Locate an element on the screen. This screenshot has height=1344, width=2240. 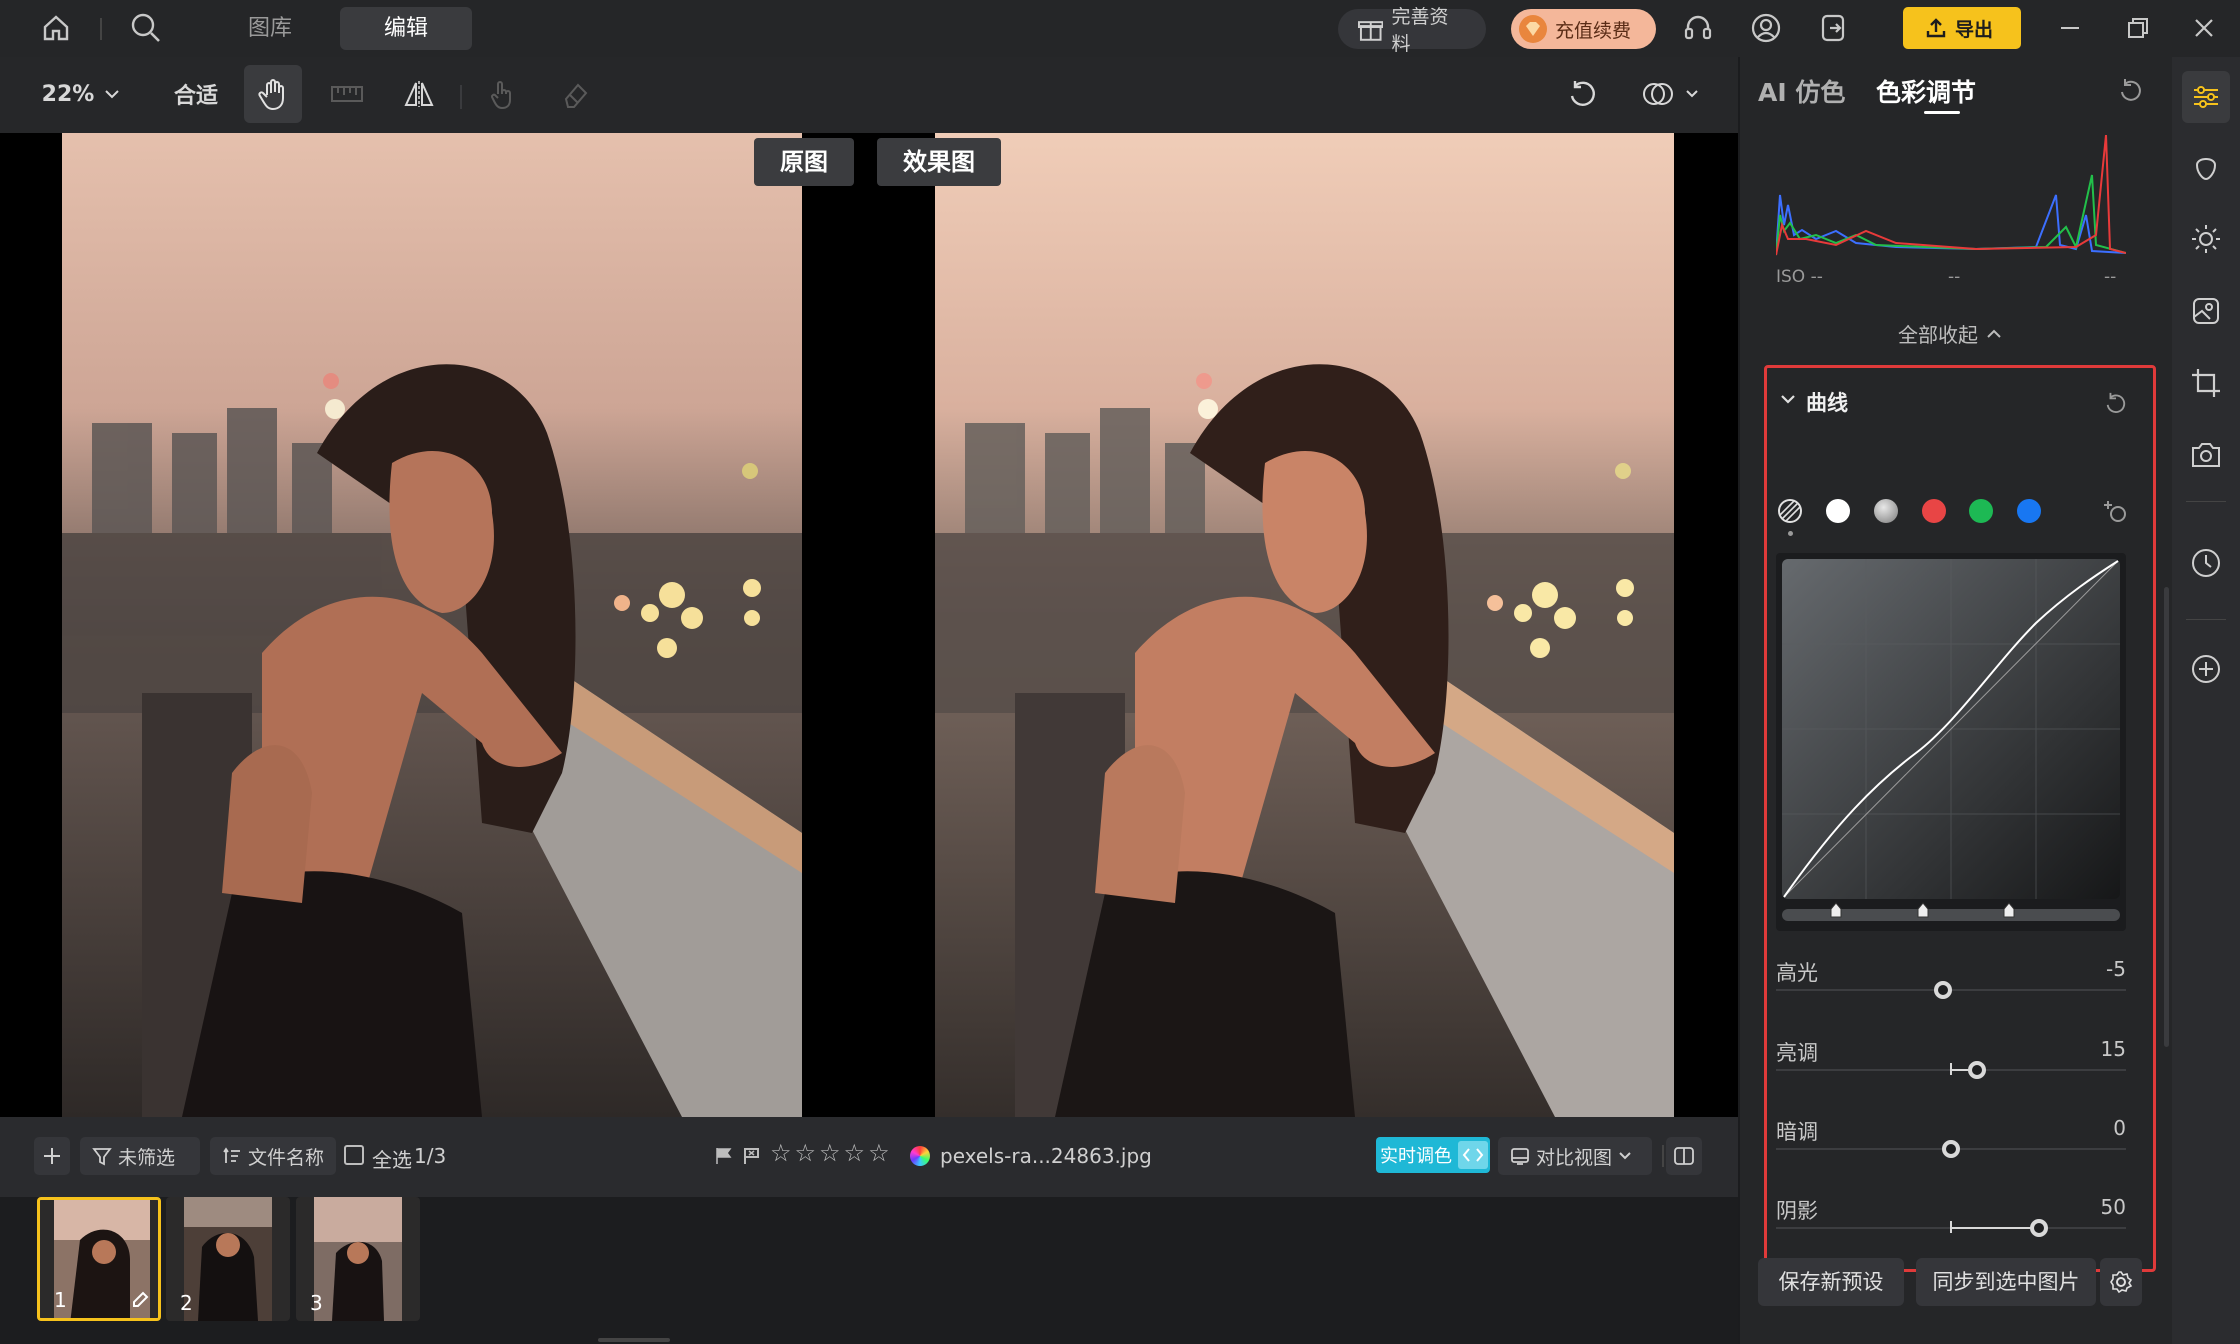
thumbnail-number: 2 is located at coordinates (186, 1303).